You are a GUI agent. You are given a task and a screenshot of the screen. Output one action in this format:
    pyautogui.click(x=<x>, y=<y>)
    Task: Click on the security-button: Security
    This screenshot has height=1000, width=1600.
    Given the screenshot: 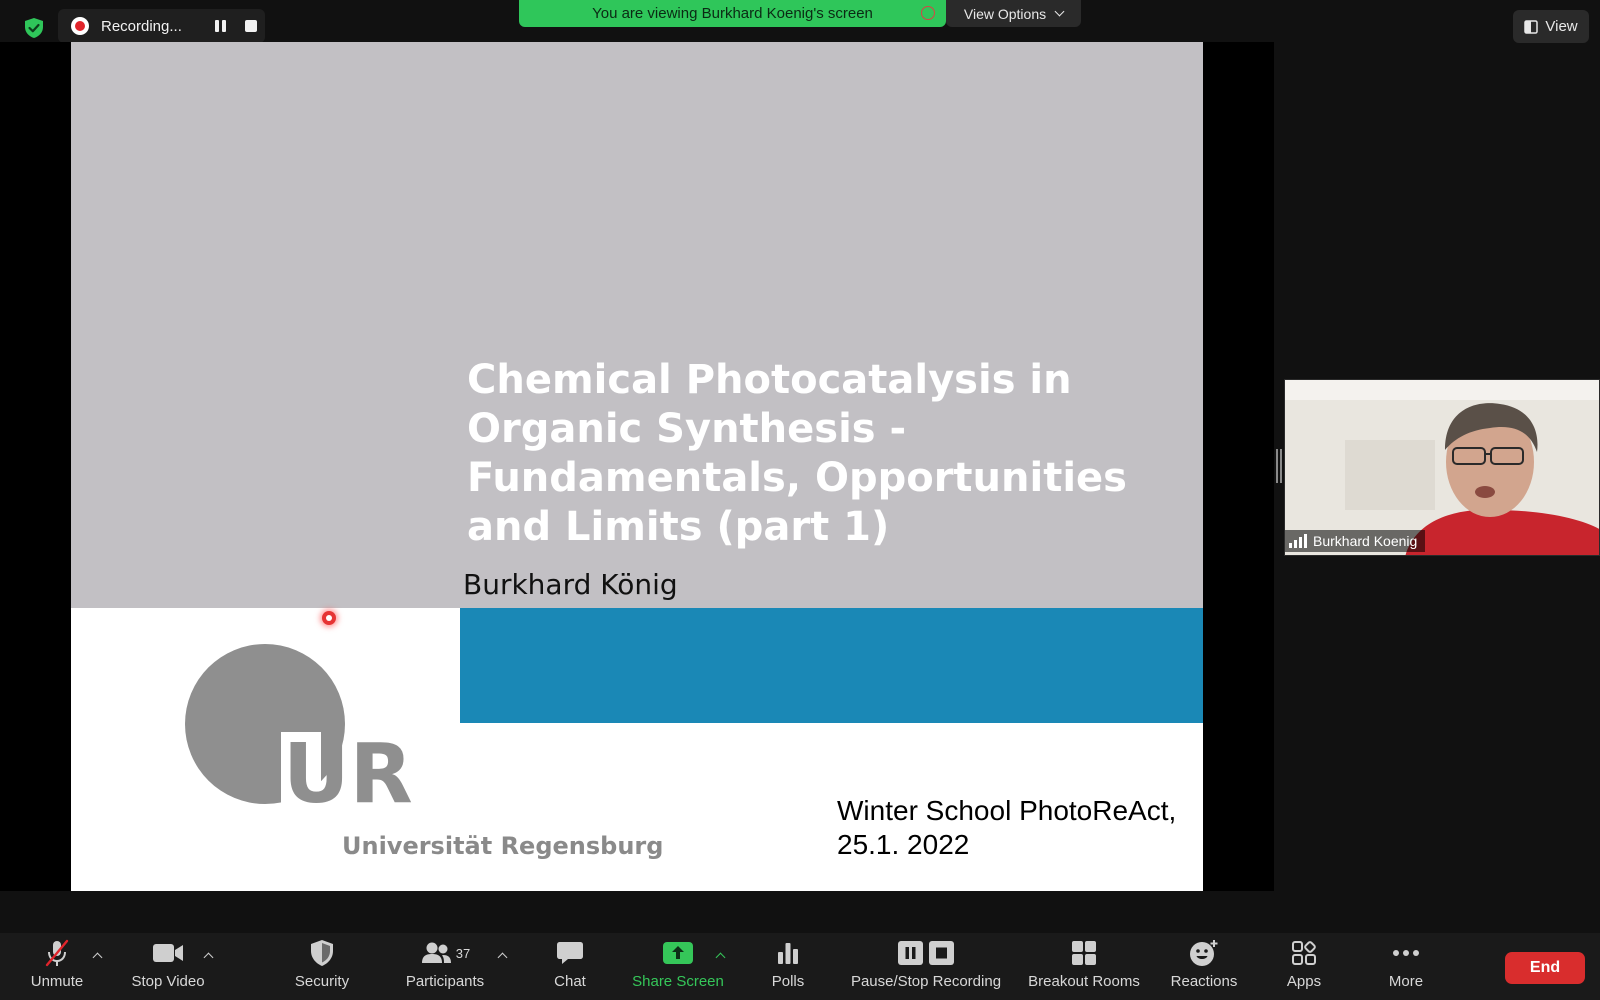 What is the action you would take?
    pyautogui.click(x=322, y=966)
    